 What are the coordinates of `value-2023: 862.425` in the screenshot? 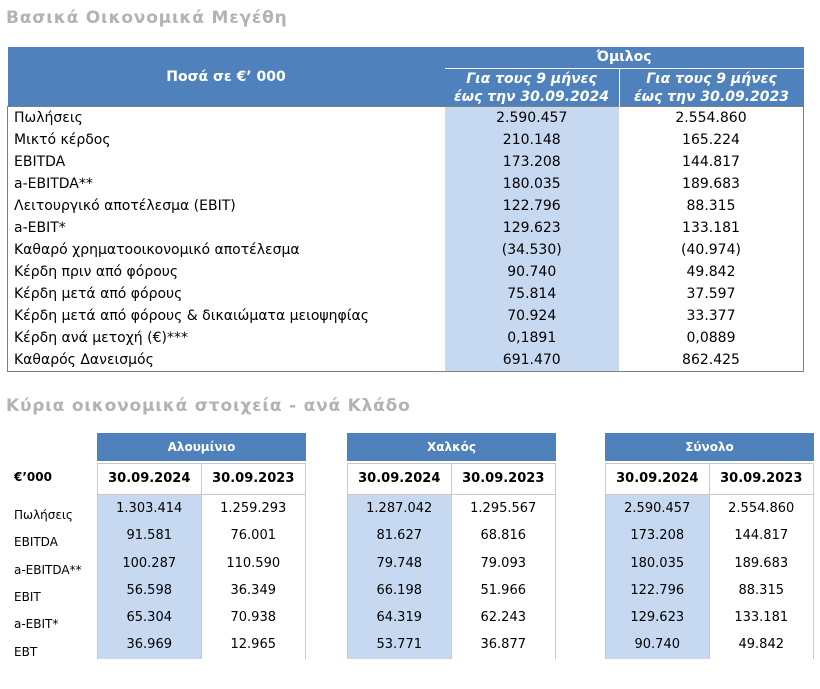 It's located at (711, 360).